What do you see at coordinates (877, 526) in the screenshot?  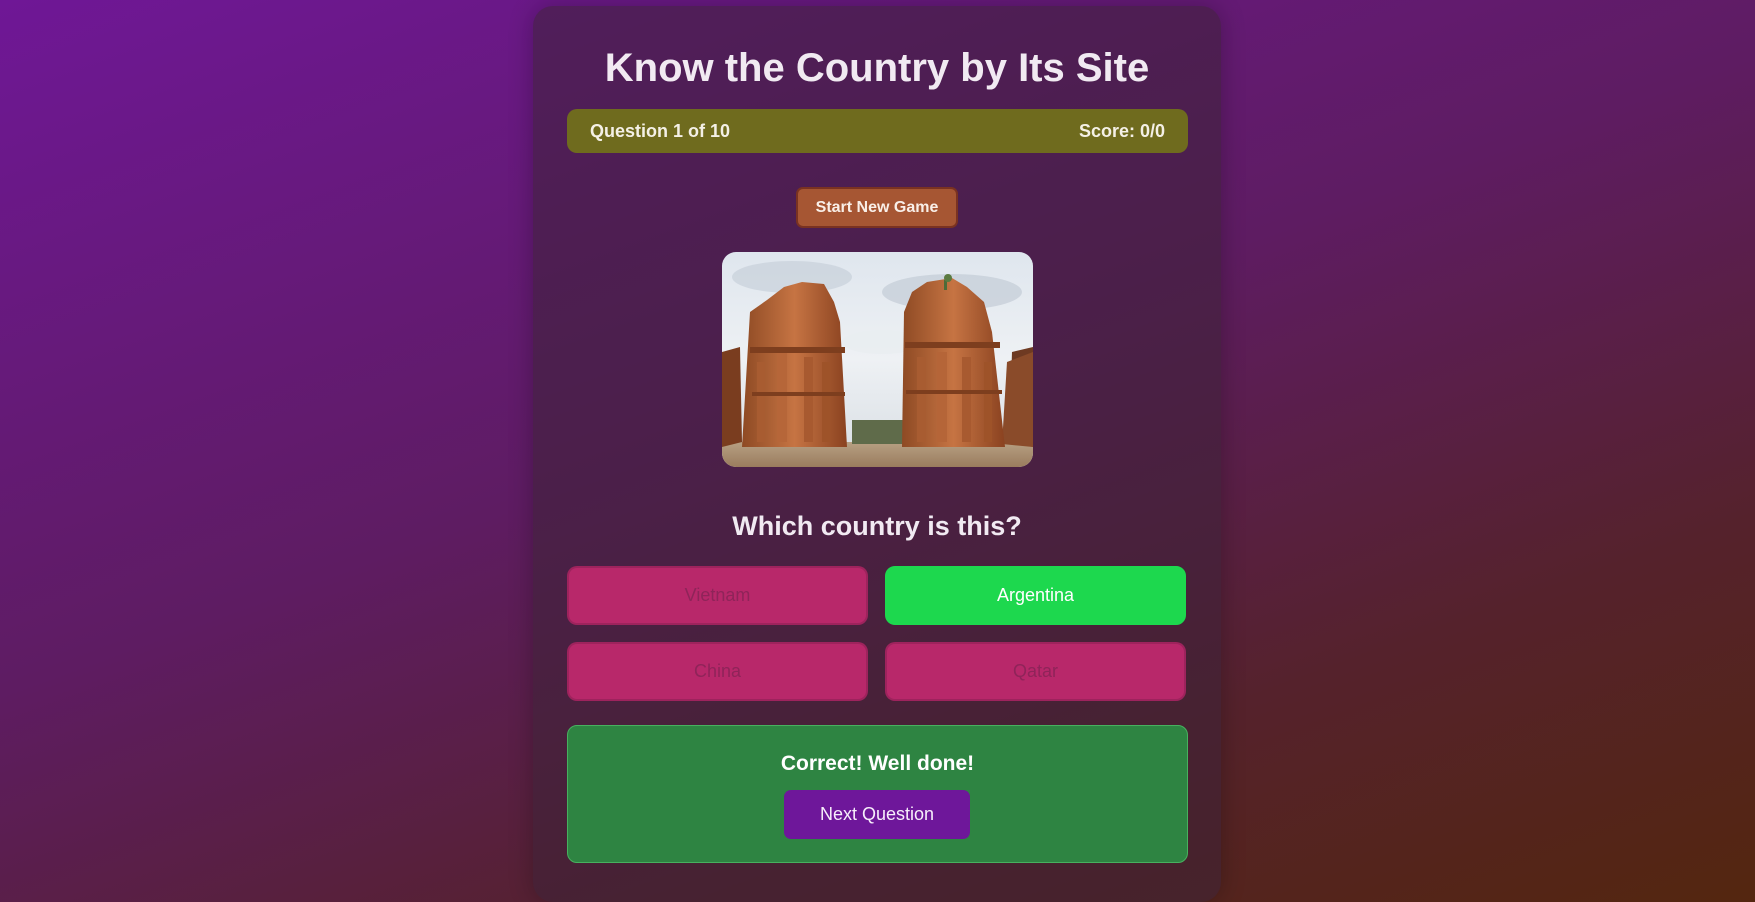 I see `question-prompt: Which country is this?` at bounding box center [877, 526].